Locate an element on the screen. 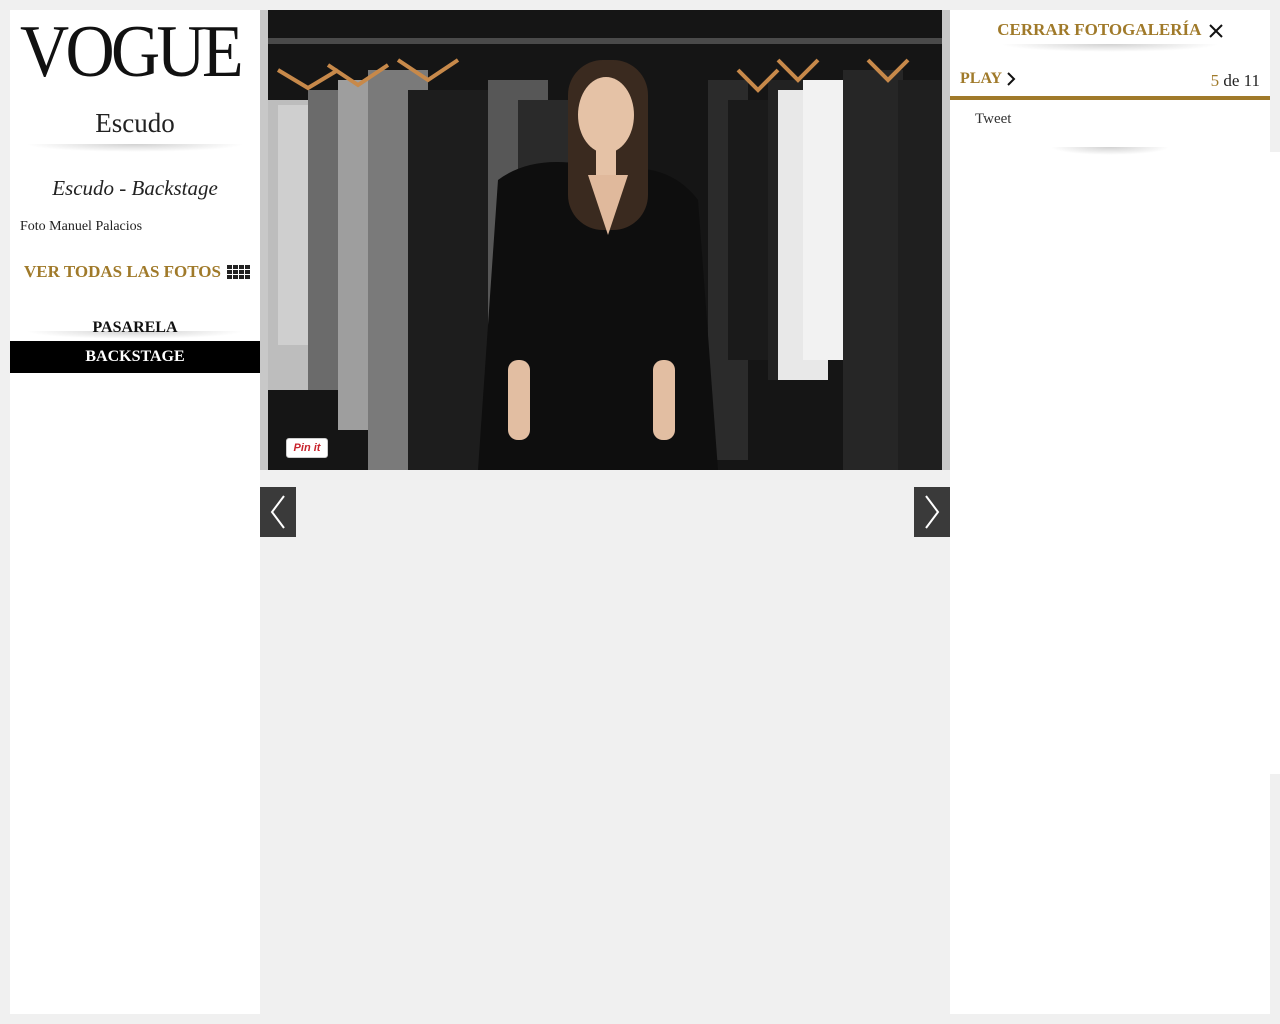  play-button: PLAY is located at coordinates (988, 79).